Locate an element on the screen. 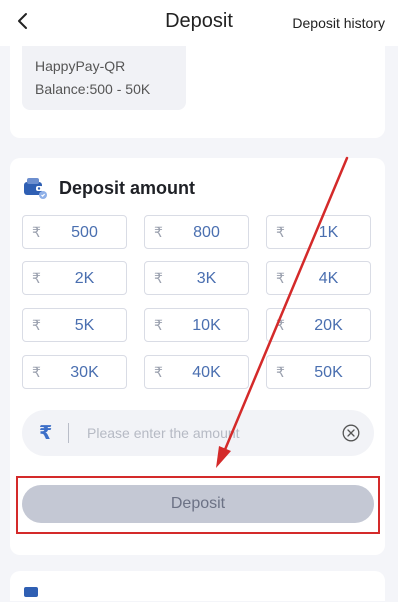 The height and width of the screenshot is (602, 398). amount-value: 3K is located at coordinates (206, 278).